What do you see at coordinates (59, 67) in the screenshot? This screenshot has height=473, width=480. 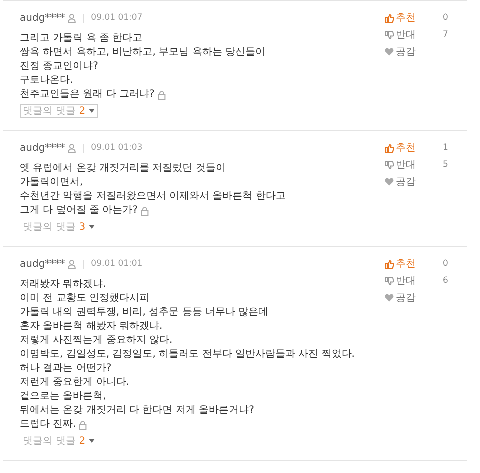 I see `comment-line: 진정 종교인이냐?` at bounding box center [59, 67].